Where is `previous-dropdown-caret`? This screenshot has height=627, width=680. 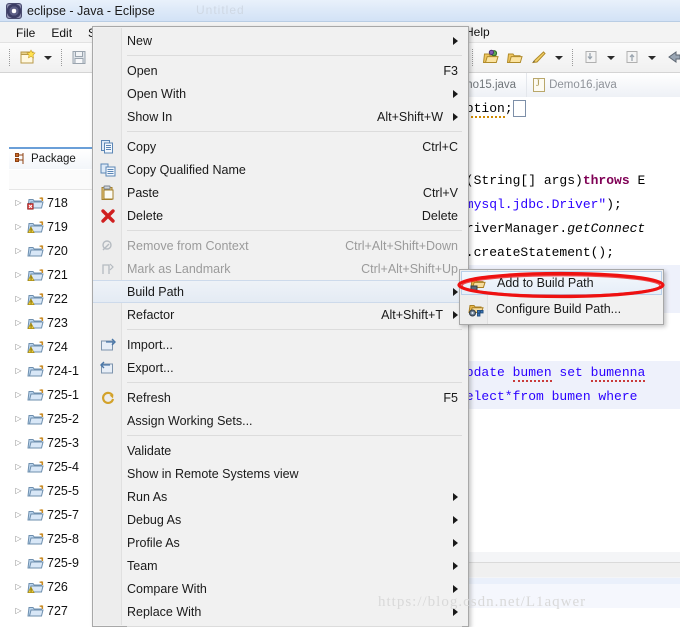
previous-dropdown-caret is located at coordinates (652, 57).